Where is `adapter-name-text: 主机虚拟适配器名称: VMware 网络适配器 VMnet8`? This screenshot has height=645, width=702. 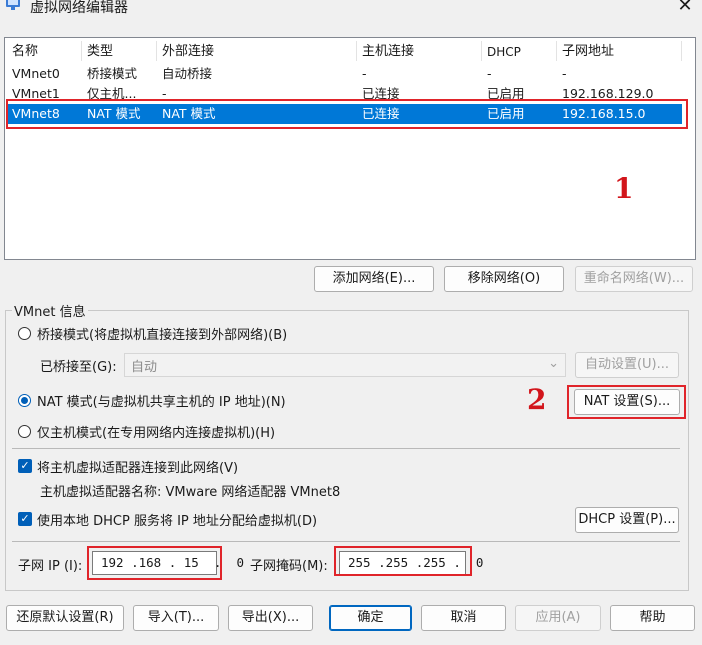 adapter-name-text: 主机虚拟适配器名称: VMware 网络适配器 VMnet8 is located at coordinates (190, 492).